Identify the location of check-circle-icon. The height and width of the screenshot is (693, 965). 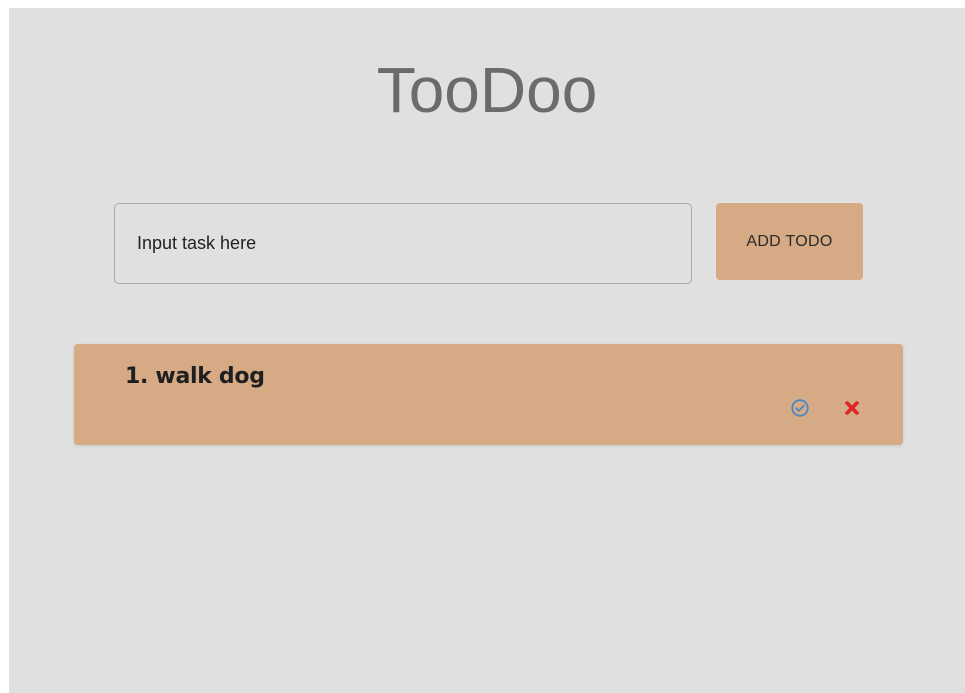
(800, 408).